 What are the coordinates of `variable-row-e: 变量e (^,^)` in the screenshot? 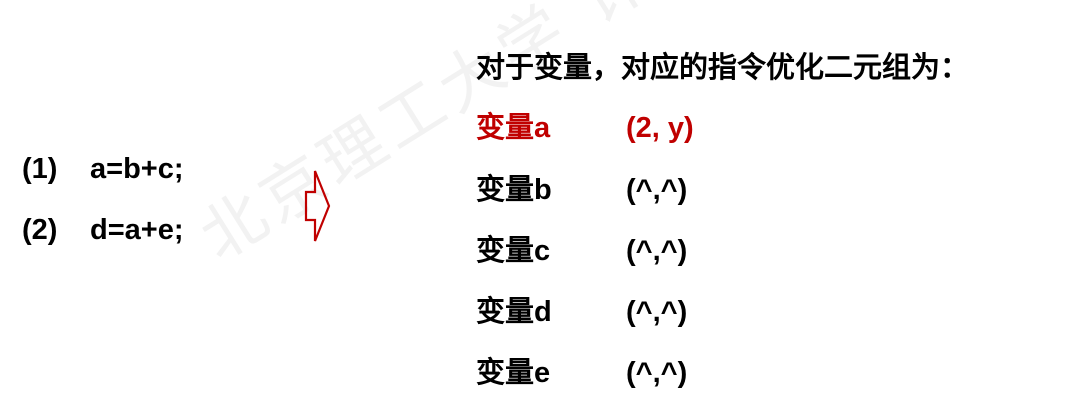 It's located at (581, 370).